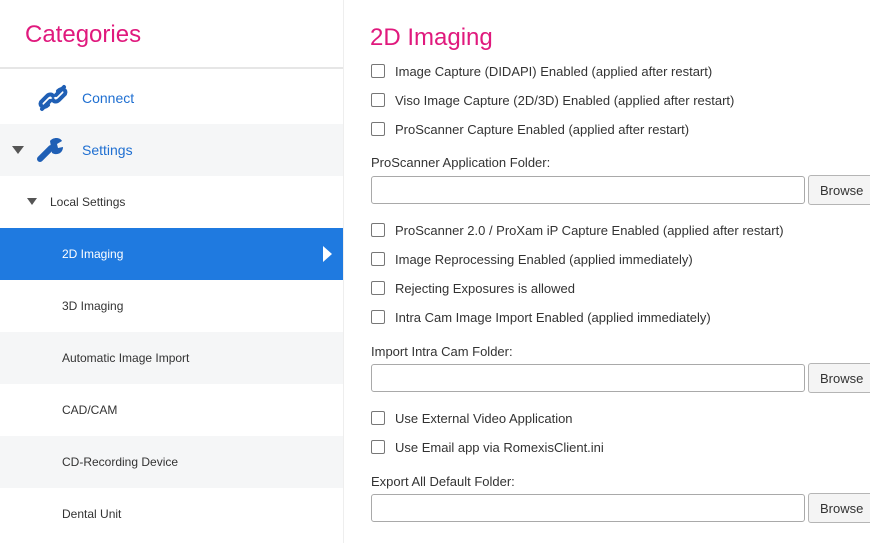  I want to click on intra-cam-folder-label: Import Intra Cam Folder:, so click(442, 351).